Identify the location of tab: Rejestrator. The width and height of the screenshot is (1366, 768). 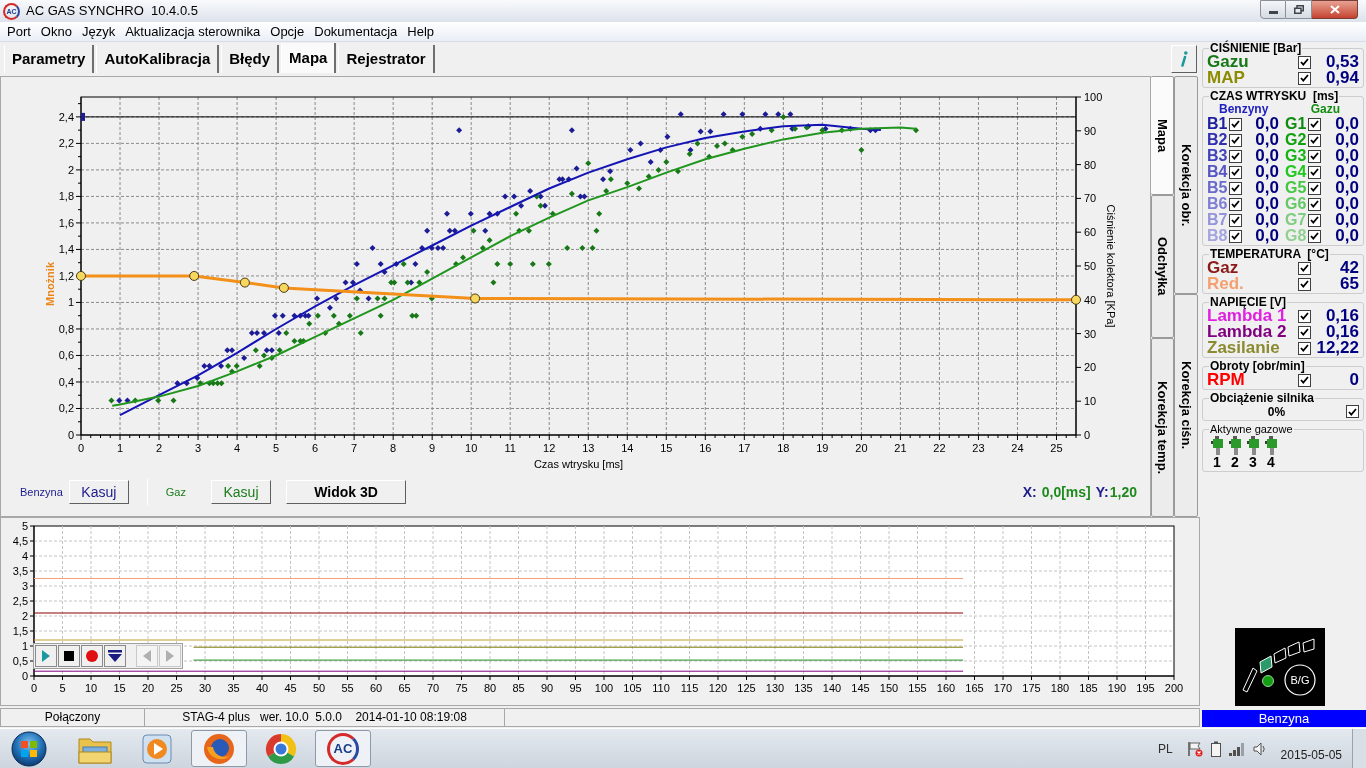
(386, 59).